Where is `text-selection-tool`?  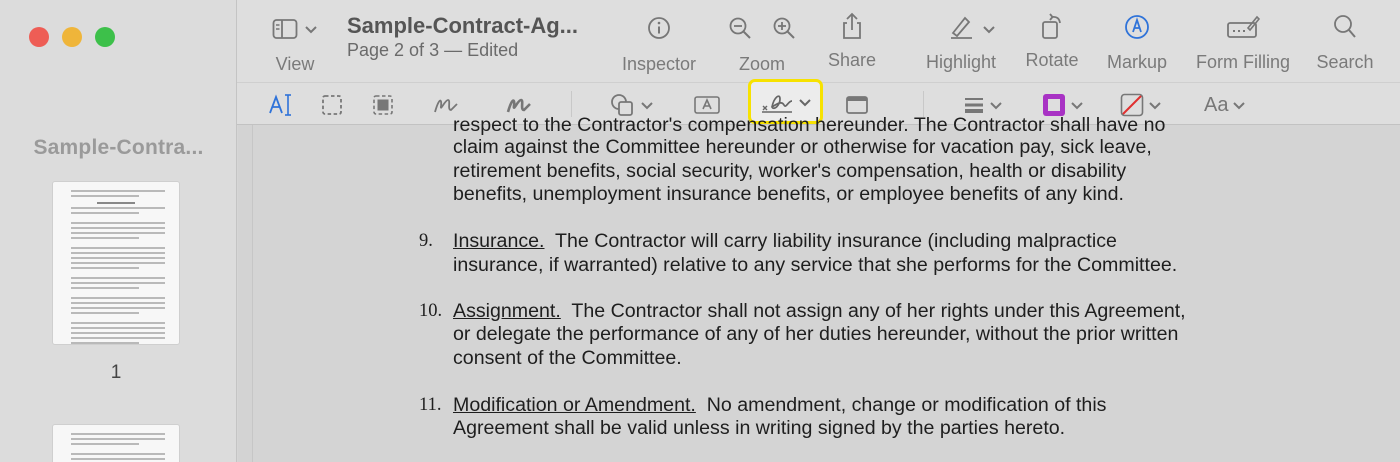
text-selection-tool is located at coordinates (281, 105).